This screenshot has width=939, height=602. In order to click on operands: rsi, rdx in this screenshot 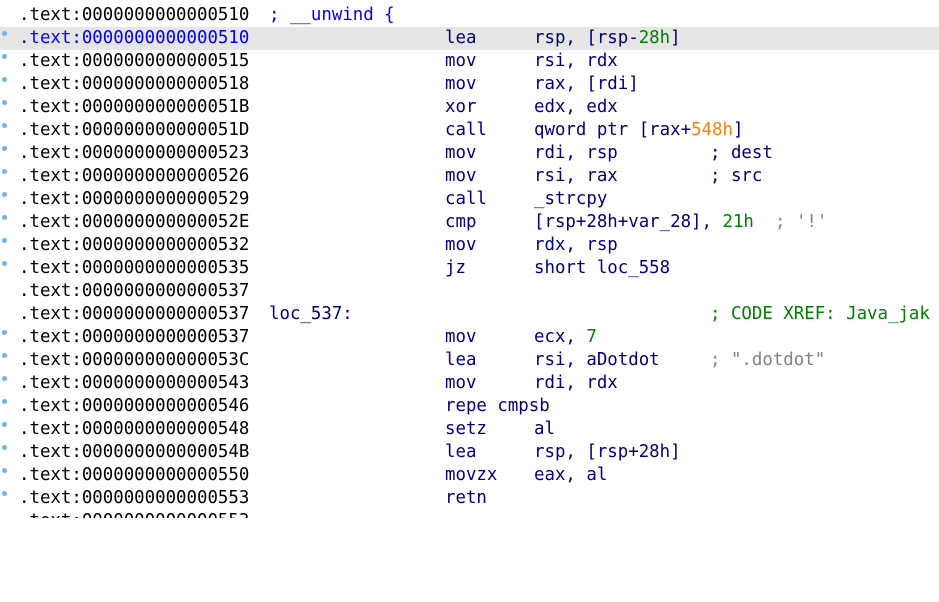, I will do `click(576, 61)`.